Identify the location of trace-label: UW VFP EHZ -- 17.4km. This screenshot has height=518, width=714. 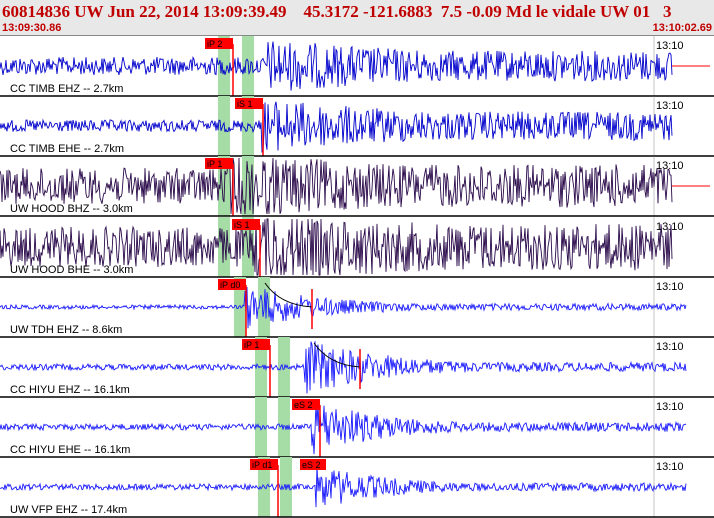
(68, 510).